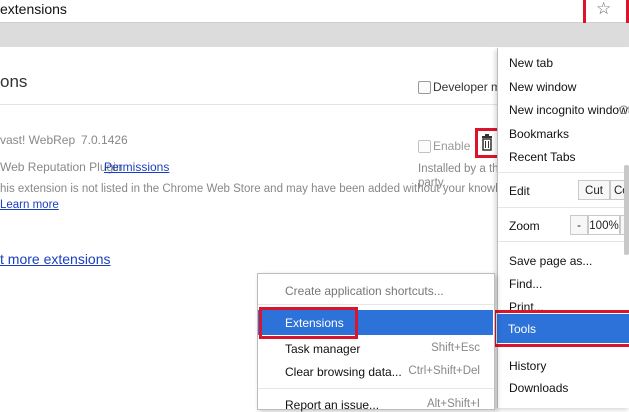  Describe the element at coordinates (452, 146) in the screenshot. I see `enable-label: Enable` at that location.